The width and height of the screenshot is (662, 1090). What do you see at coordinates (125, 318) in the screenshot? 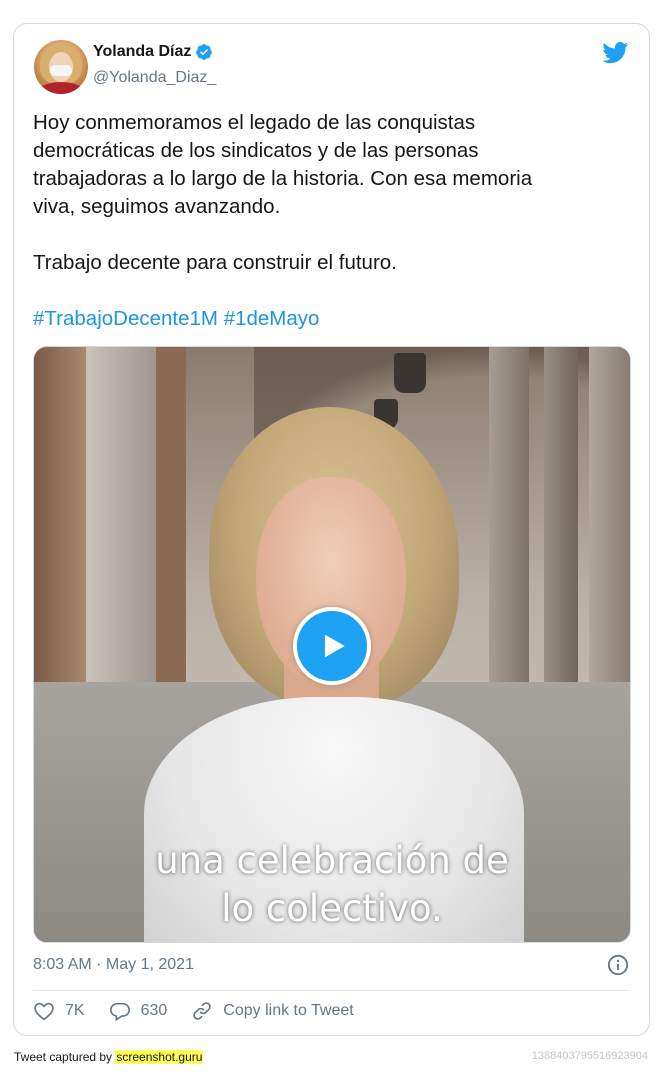
I see `hashtag-link: #TrabajoDecente1M` at bounding box center [125, 318].